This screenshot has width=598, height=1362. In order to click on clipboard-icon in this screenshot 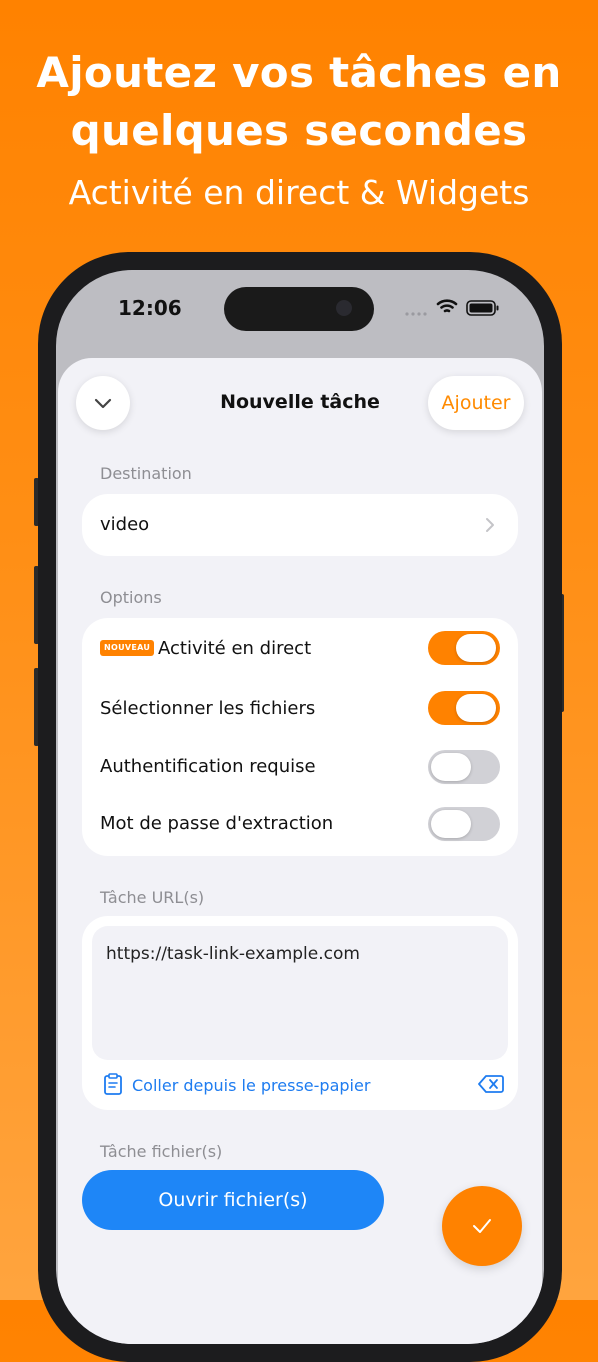, I will do `click(113, 1084)`.